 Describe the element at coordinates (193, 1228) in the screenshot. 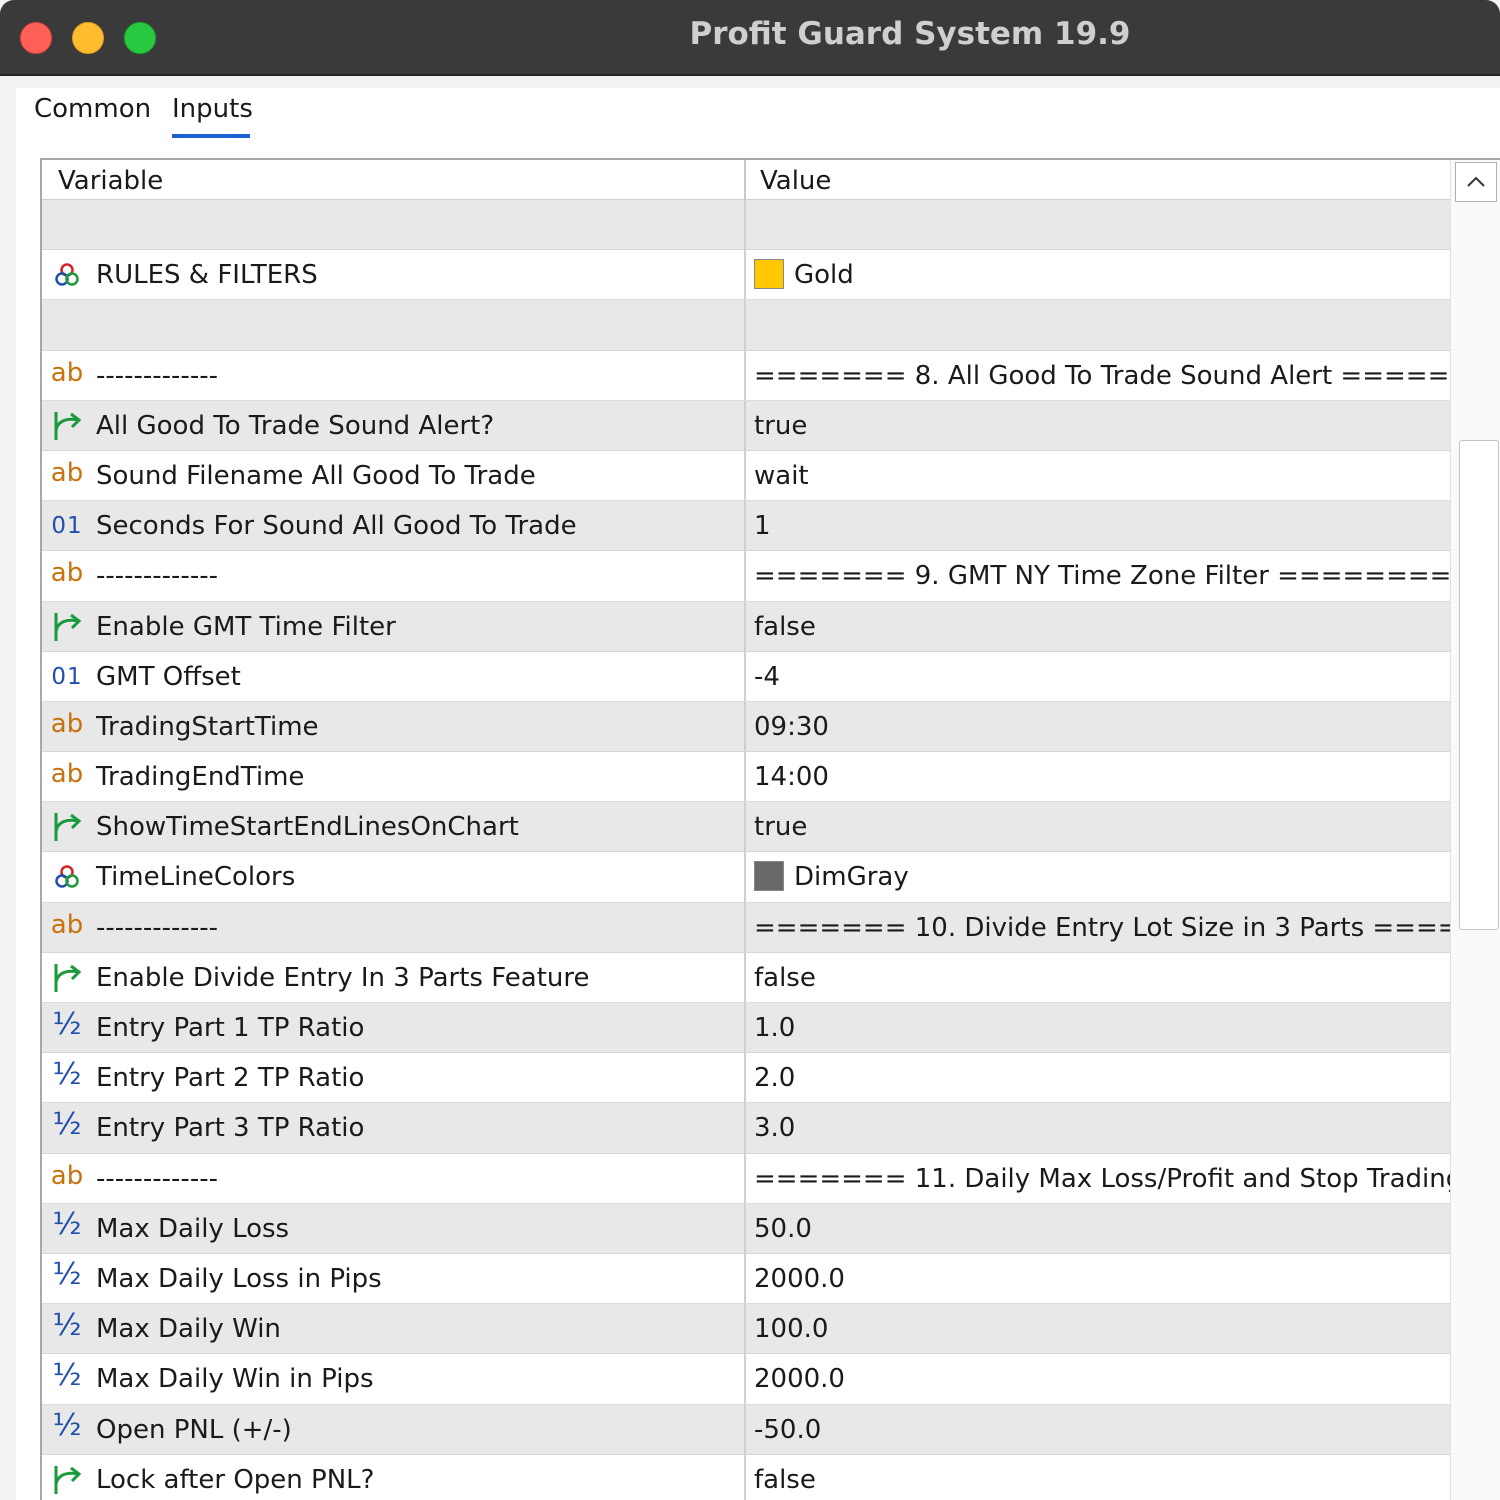

I see `variable-name: Max Daily Loss` at that location.